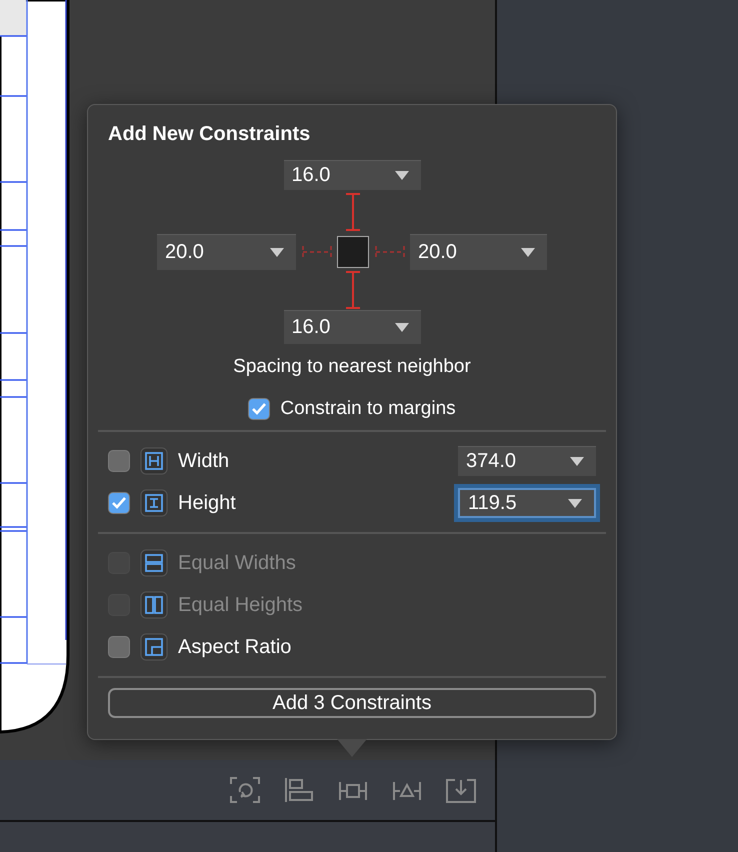 This screenshot has width=738, height=852. I want to click on view-square, so click(353, 252).